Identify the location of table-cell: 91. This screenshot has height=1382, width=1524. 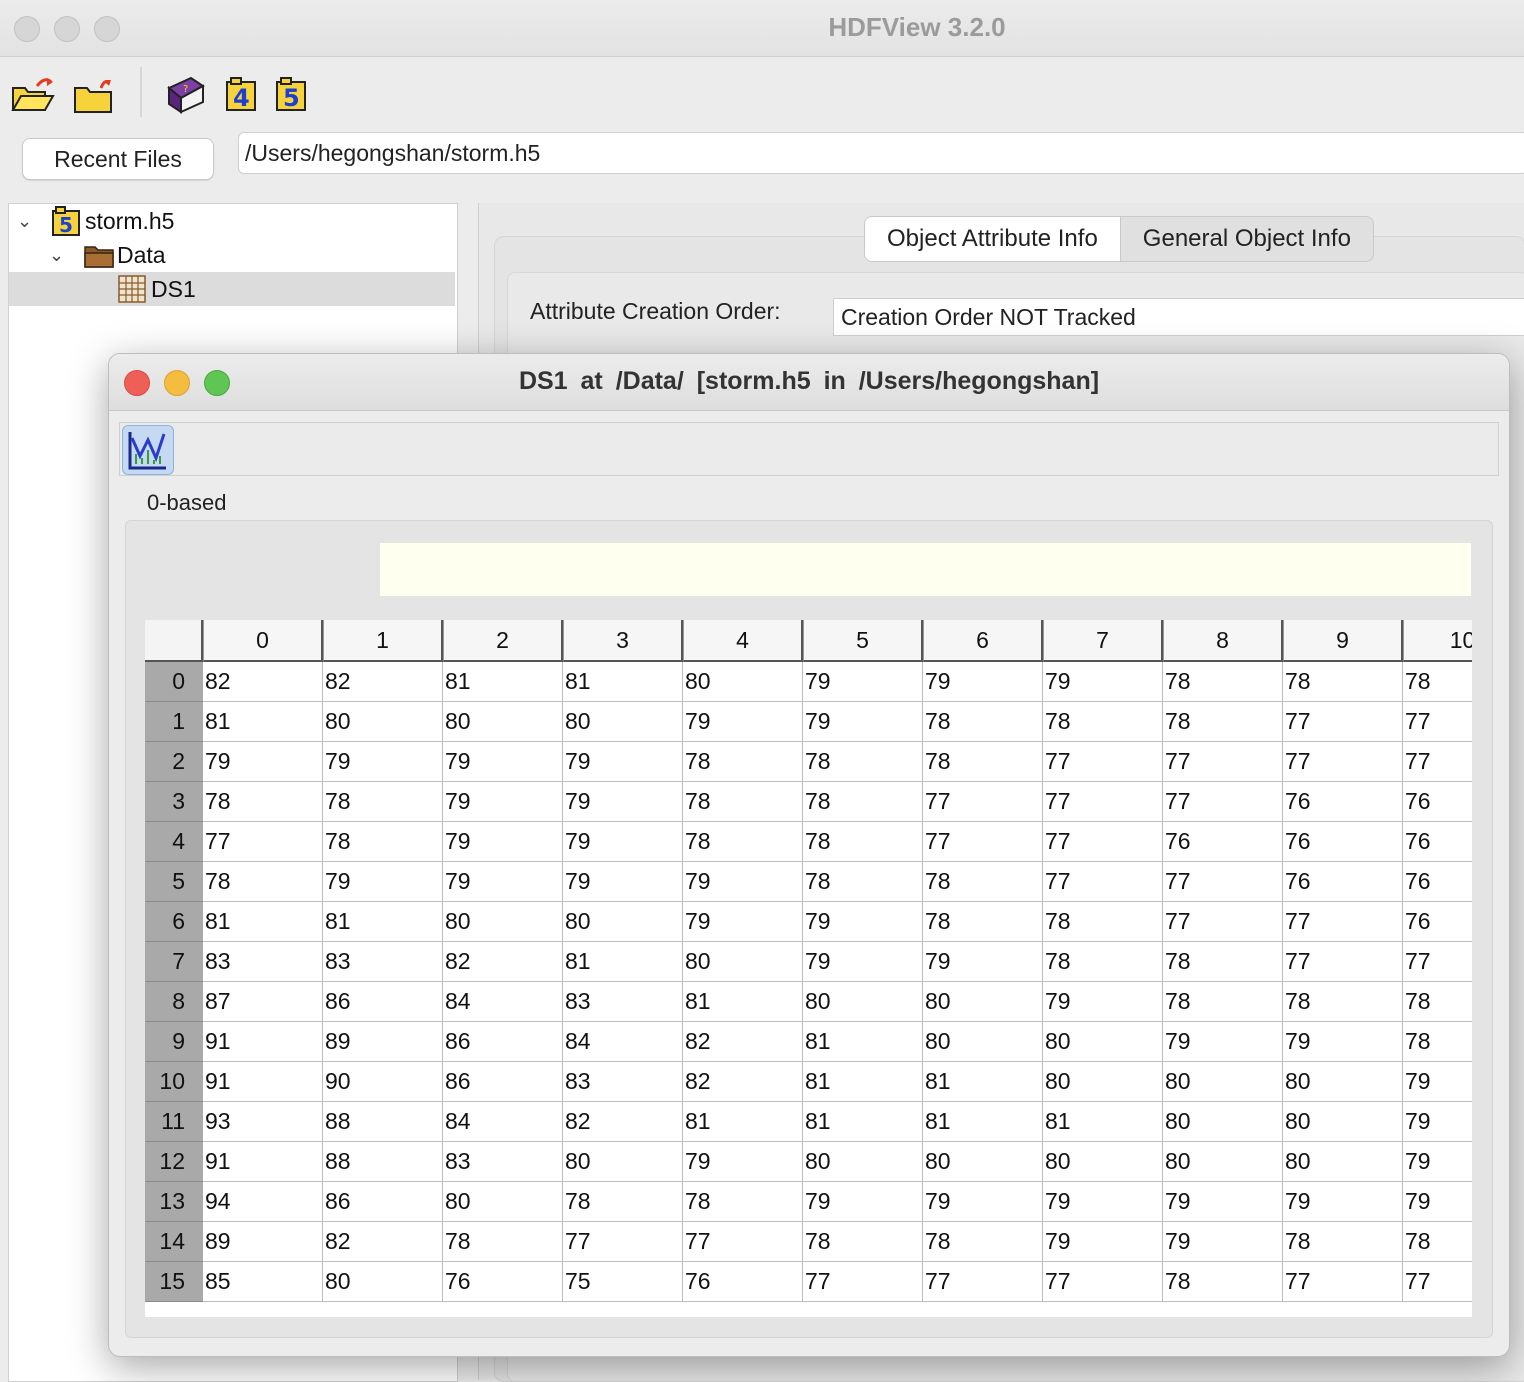
(263, 1082).